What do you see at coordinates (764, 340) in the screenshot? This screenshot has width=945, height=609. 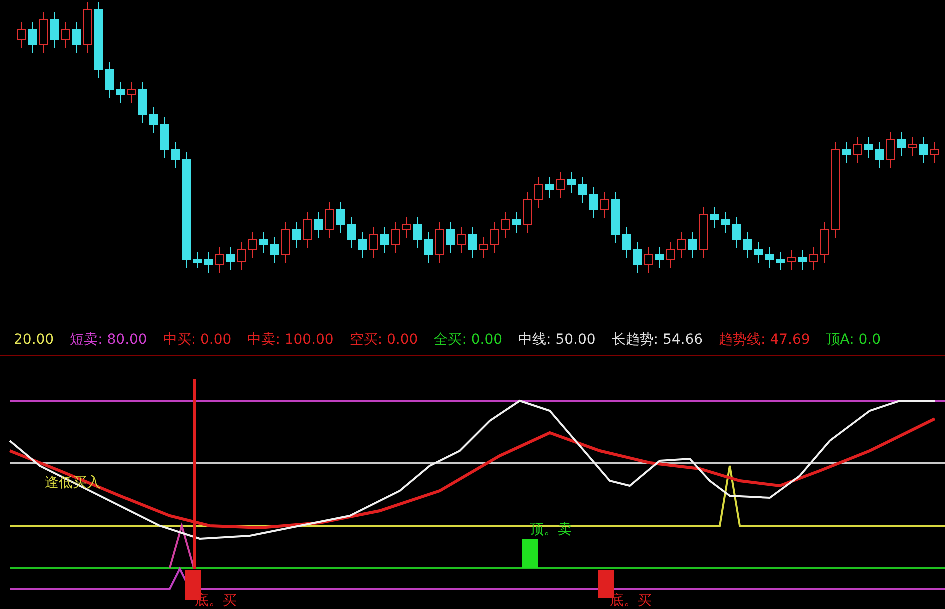 I see `indicator-value: 趋势线: 47.69` at bounding box center [764, 340].